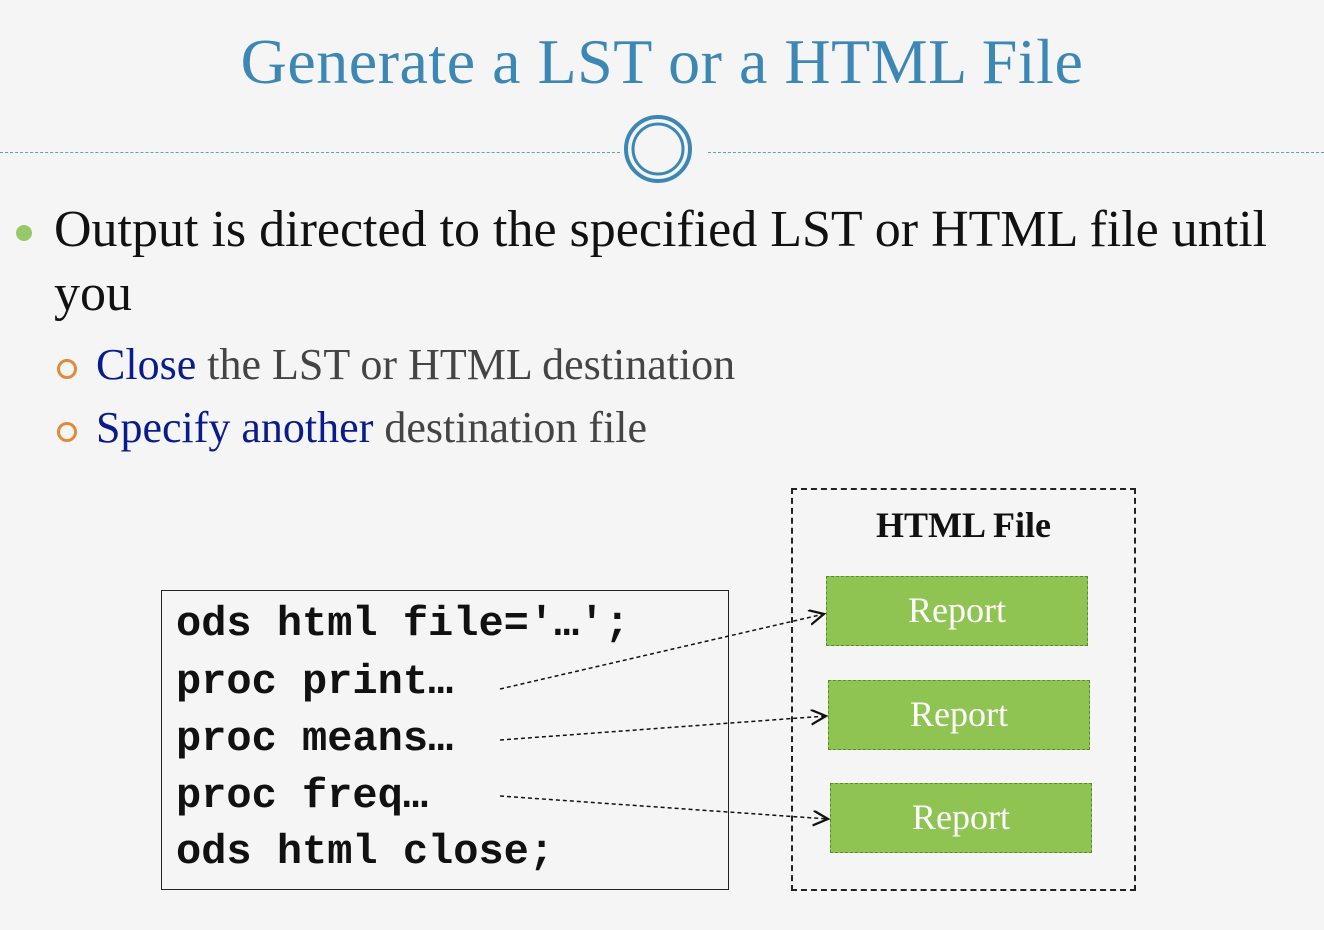 This screenshot has height=930, width=1324. Describe the element at coordinates (662, 728) in the screenshot. I see `arrow-means` at that location.